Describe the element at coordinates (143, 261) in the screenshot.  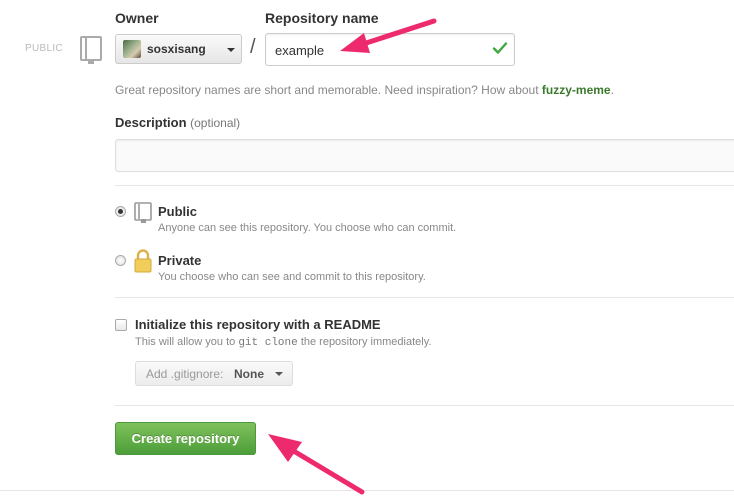
I see `lock-icon` at that location.